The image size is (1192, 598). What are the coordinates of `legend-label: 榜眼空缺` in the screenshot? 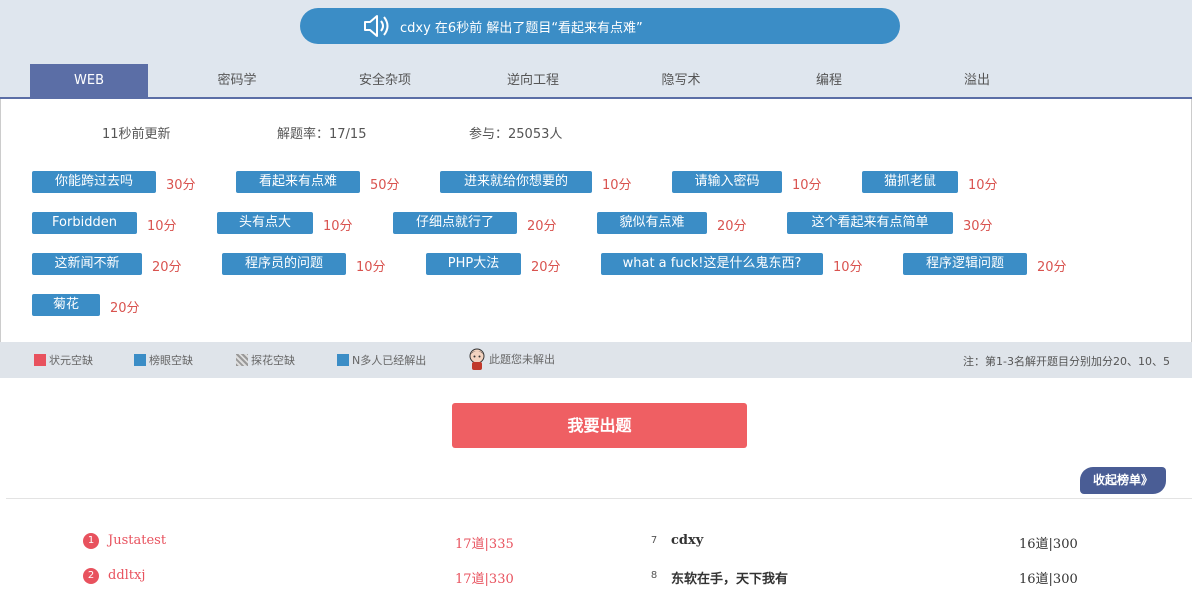 It's located at (171, 360).